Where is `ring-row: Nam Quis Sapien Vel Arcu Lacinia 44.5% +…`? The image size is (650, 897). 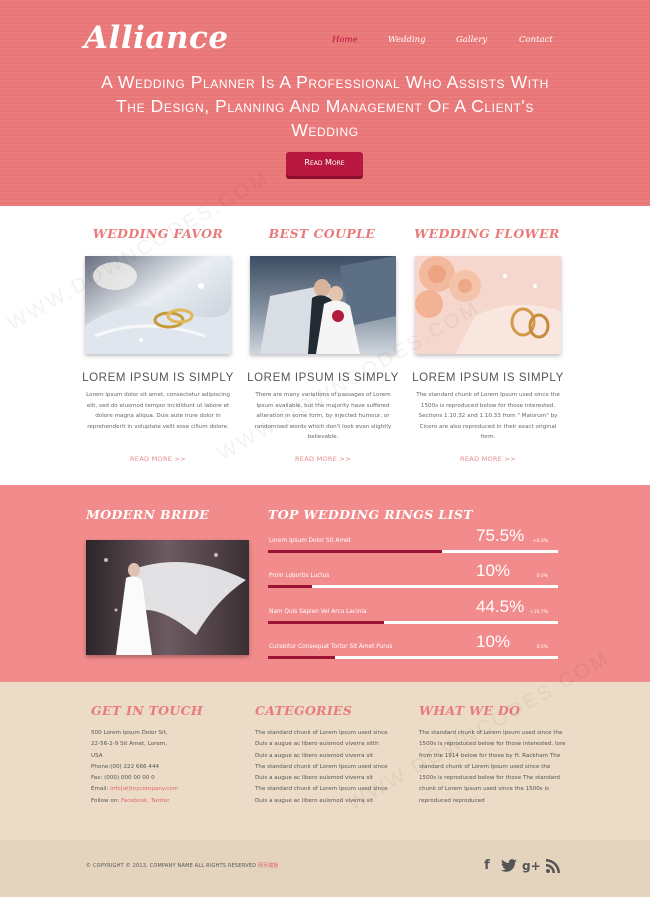
ring-row: Nam Quis Sapien Vel Arcu Lacinia 44.5% +… is located at coordinates (413, 610).